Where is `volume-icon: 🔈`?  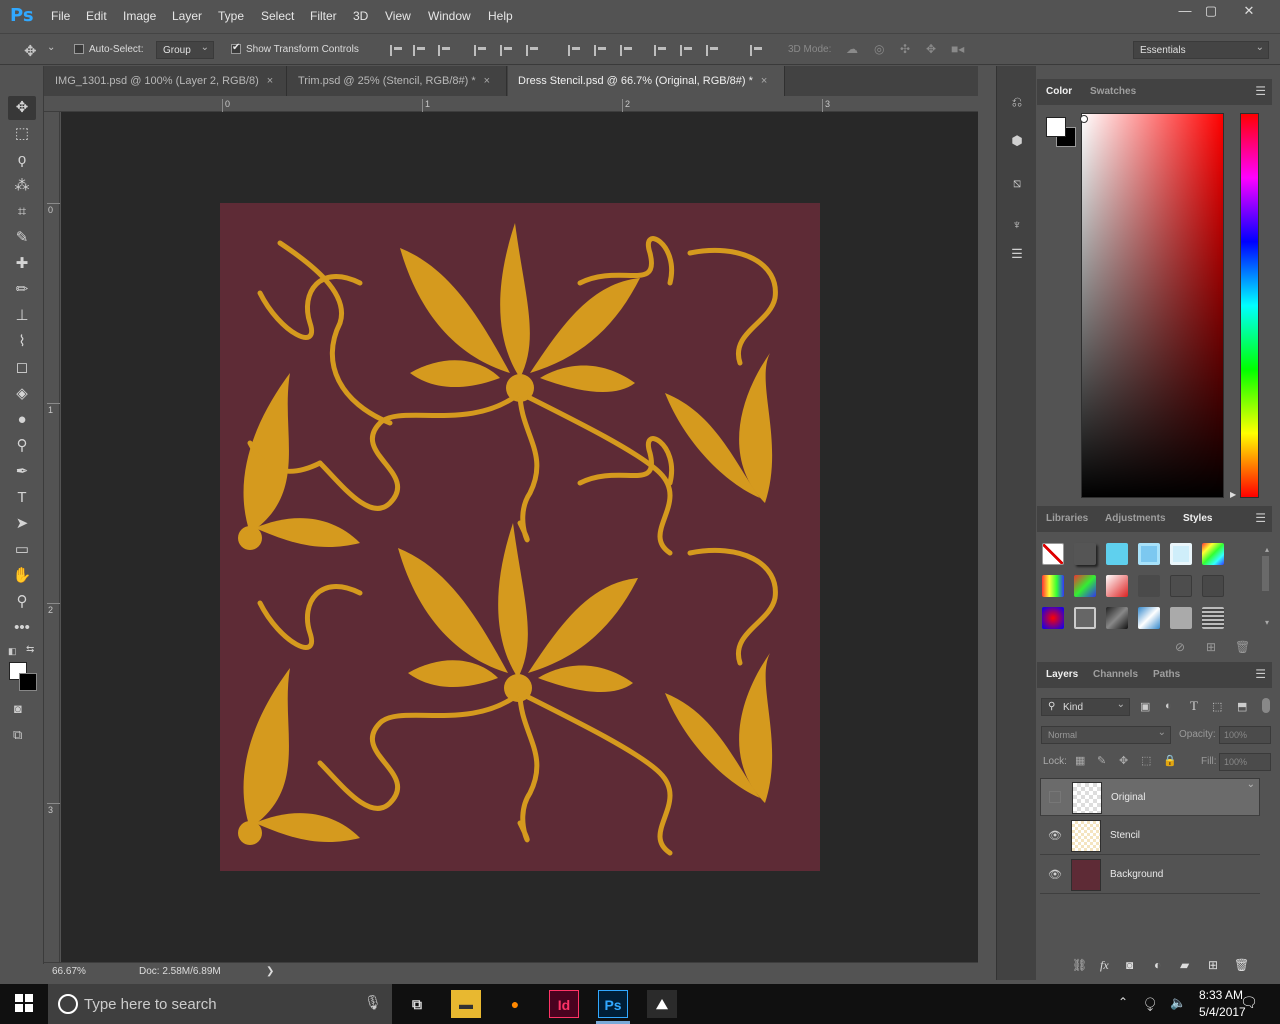 volume-icon: 🔈 is located at coordinates (1178, 1003).